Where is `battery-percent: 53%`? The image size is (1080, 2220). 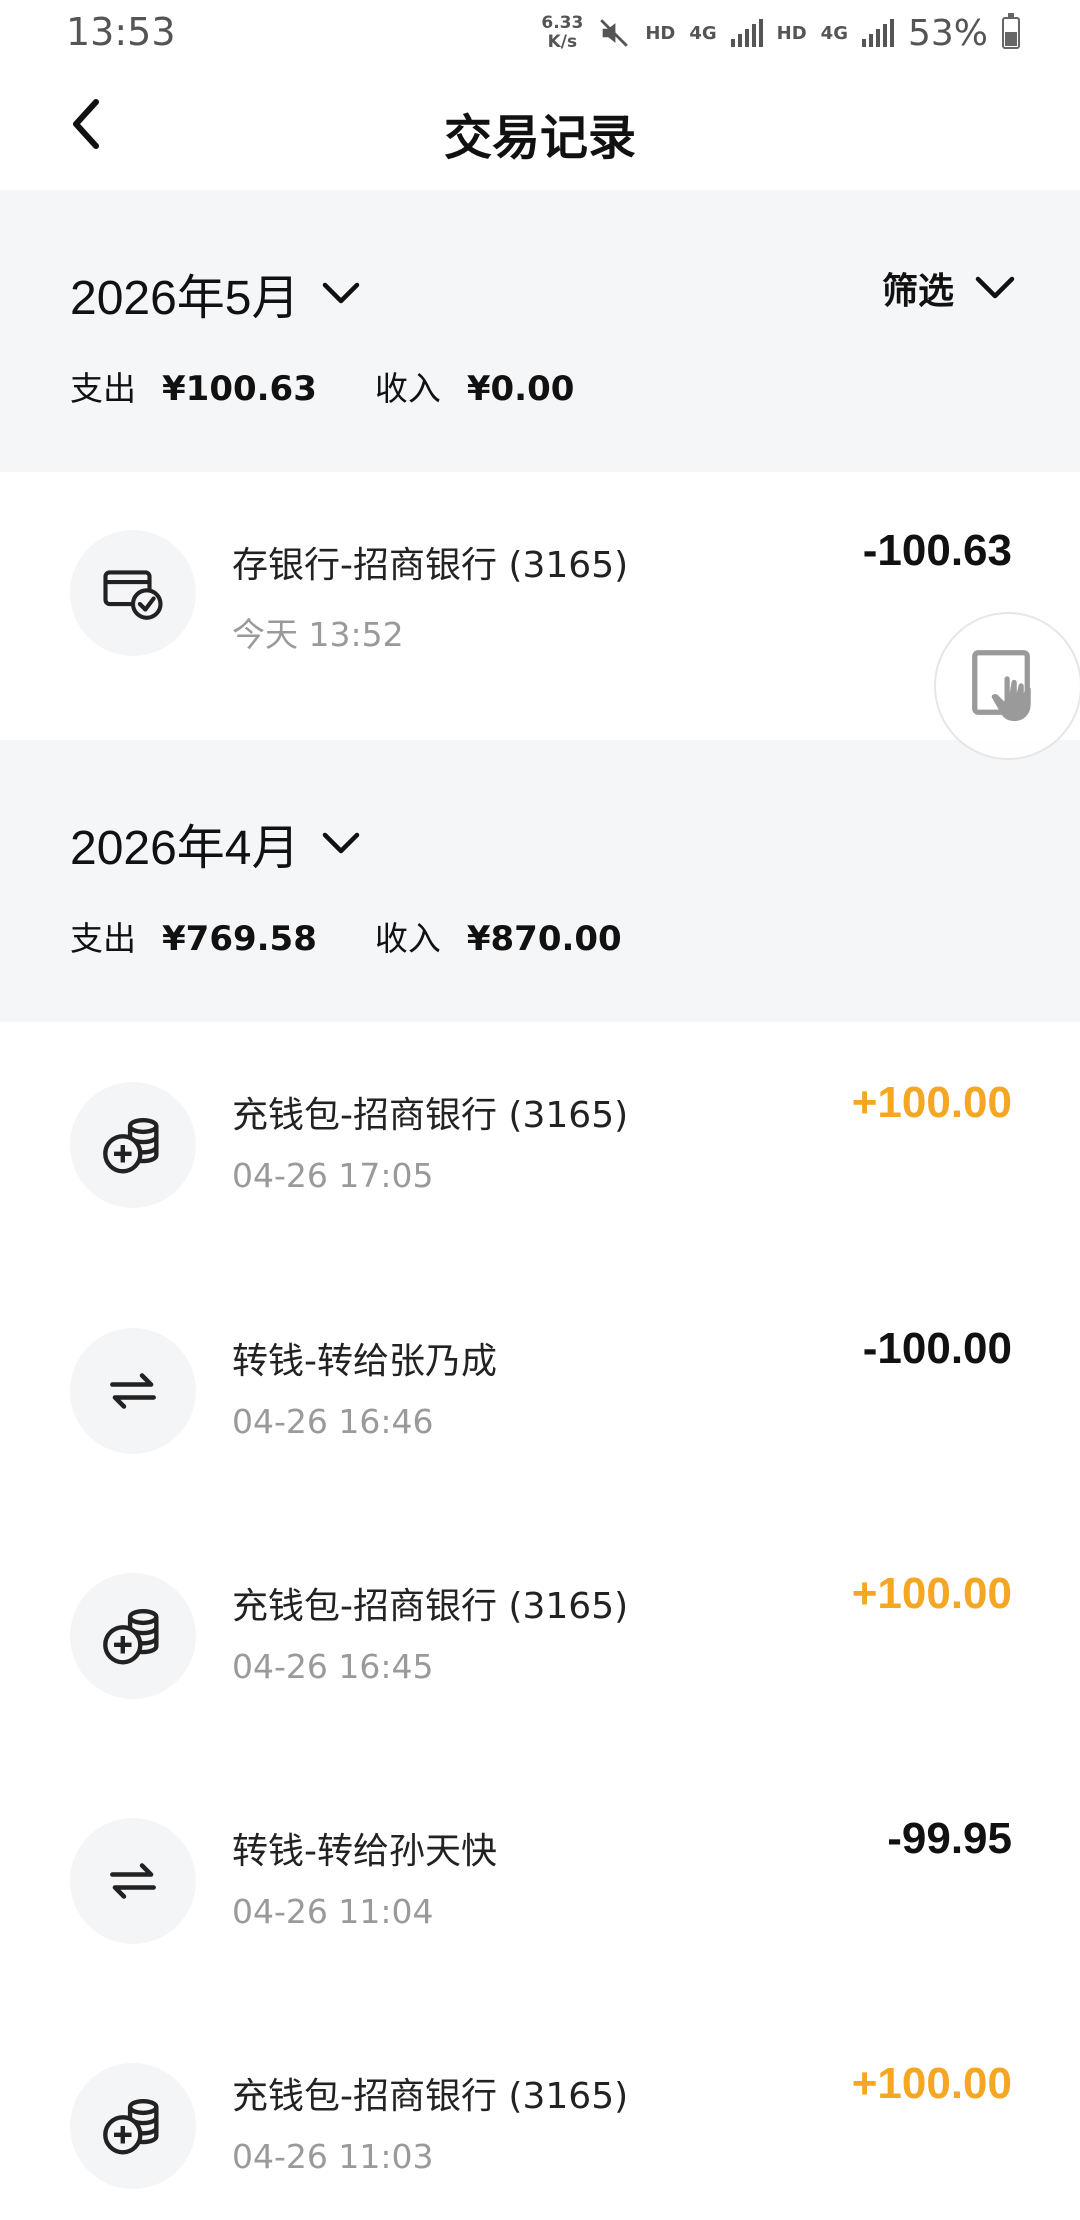 battery-percent: 53% is located at coordinates (947, 33).